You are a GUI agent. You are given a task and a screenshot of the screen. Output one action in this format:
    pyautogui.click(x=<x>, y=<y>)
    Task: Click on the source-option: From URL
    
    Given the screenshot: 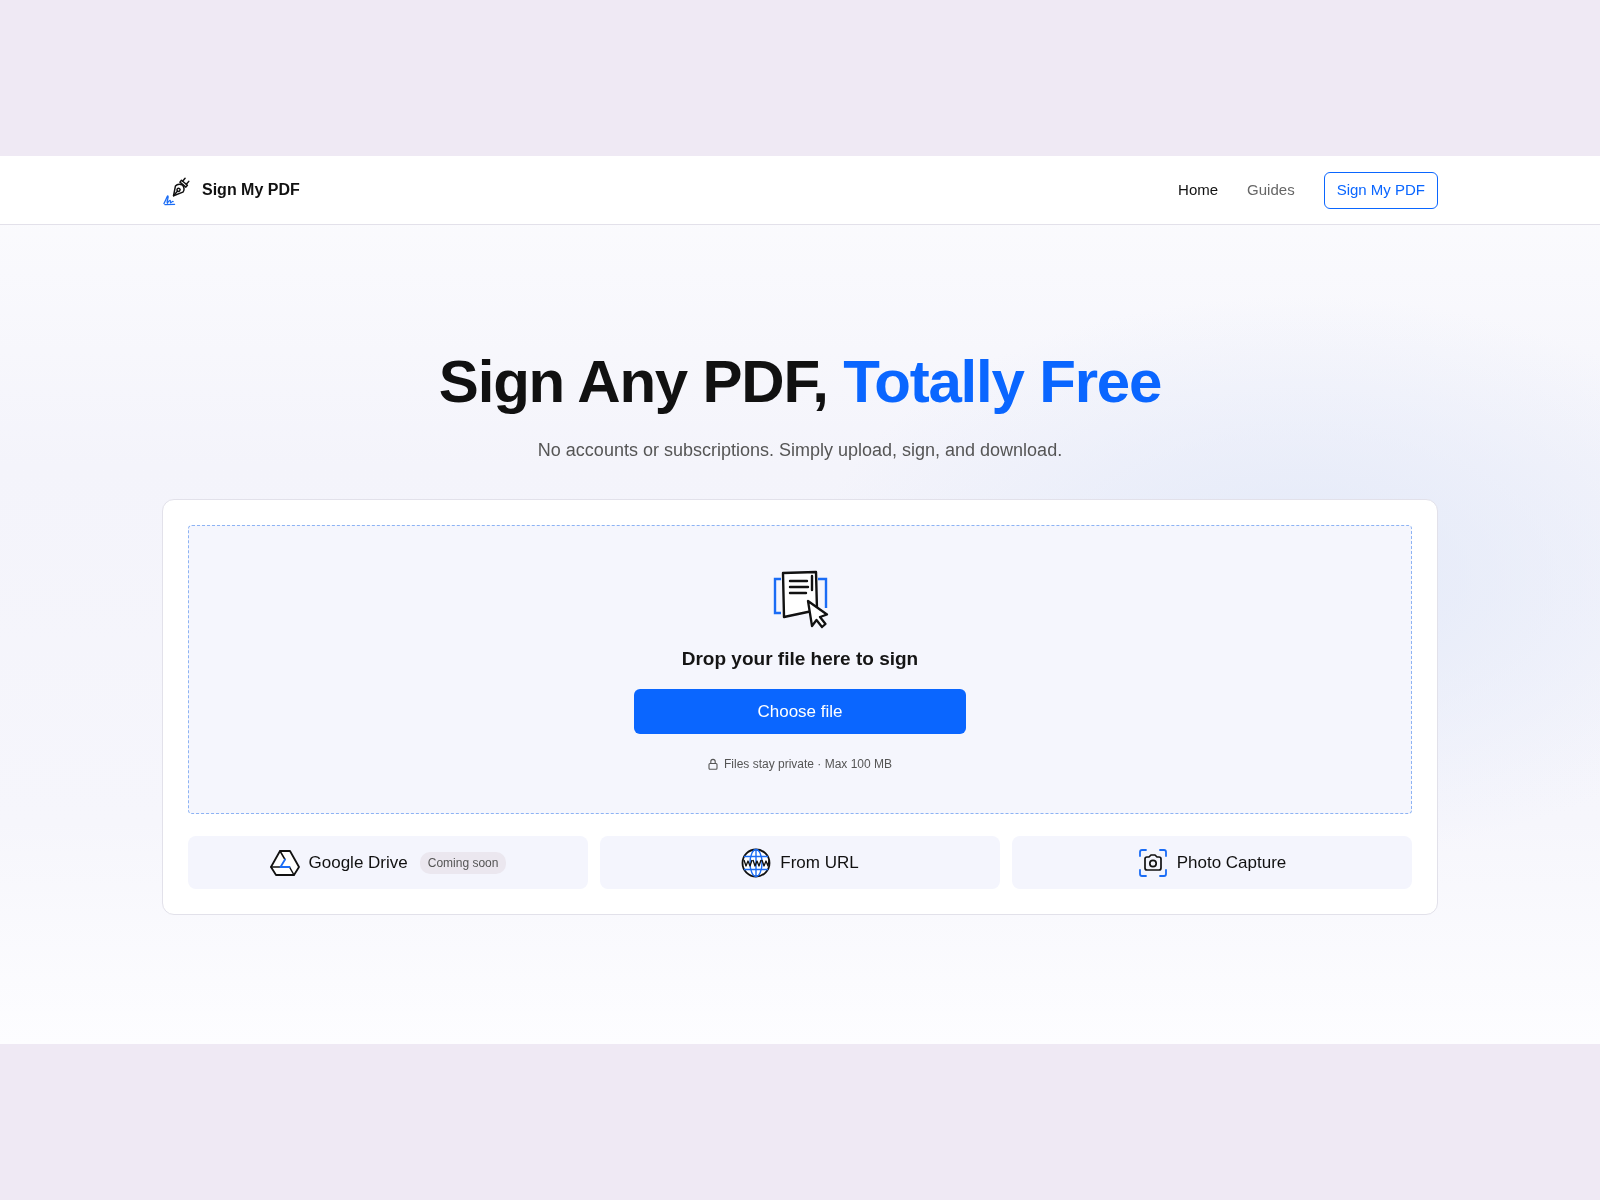 What is the action you would take?
    pyautogui.click(x=800, y=862)
    